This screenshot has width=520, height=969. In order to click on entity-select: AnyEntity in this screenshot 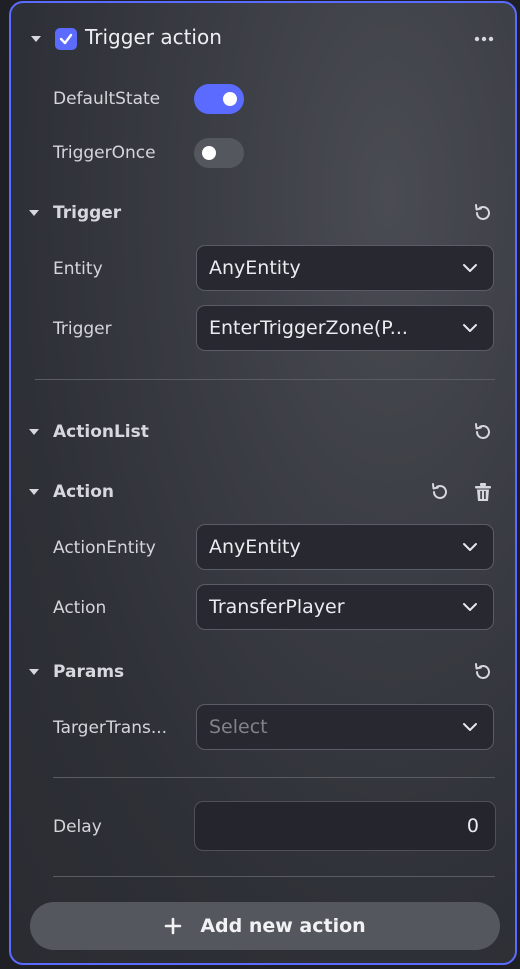, I will do `click(345, 268)`.